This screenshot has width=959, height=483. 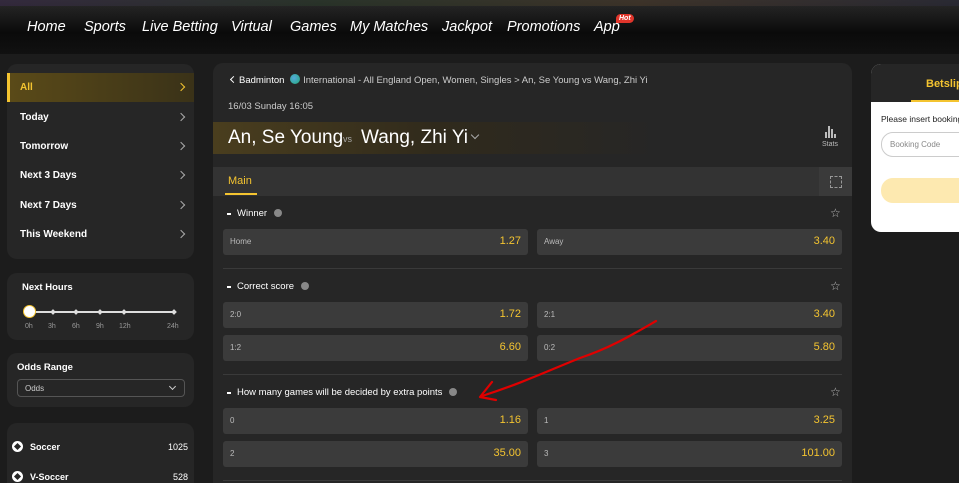 What do you see at coordinates (313, 27) in the screenshot?
I see `nav-games: Games` at bounding box center [313, 27].